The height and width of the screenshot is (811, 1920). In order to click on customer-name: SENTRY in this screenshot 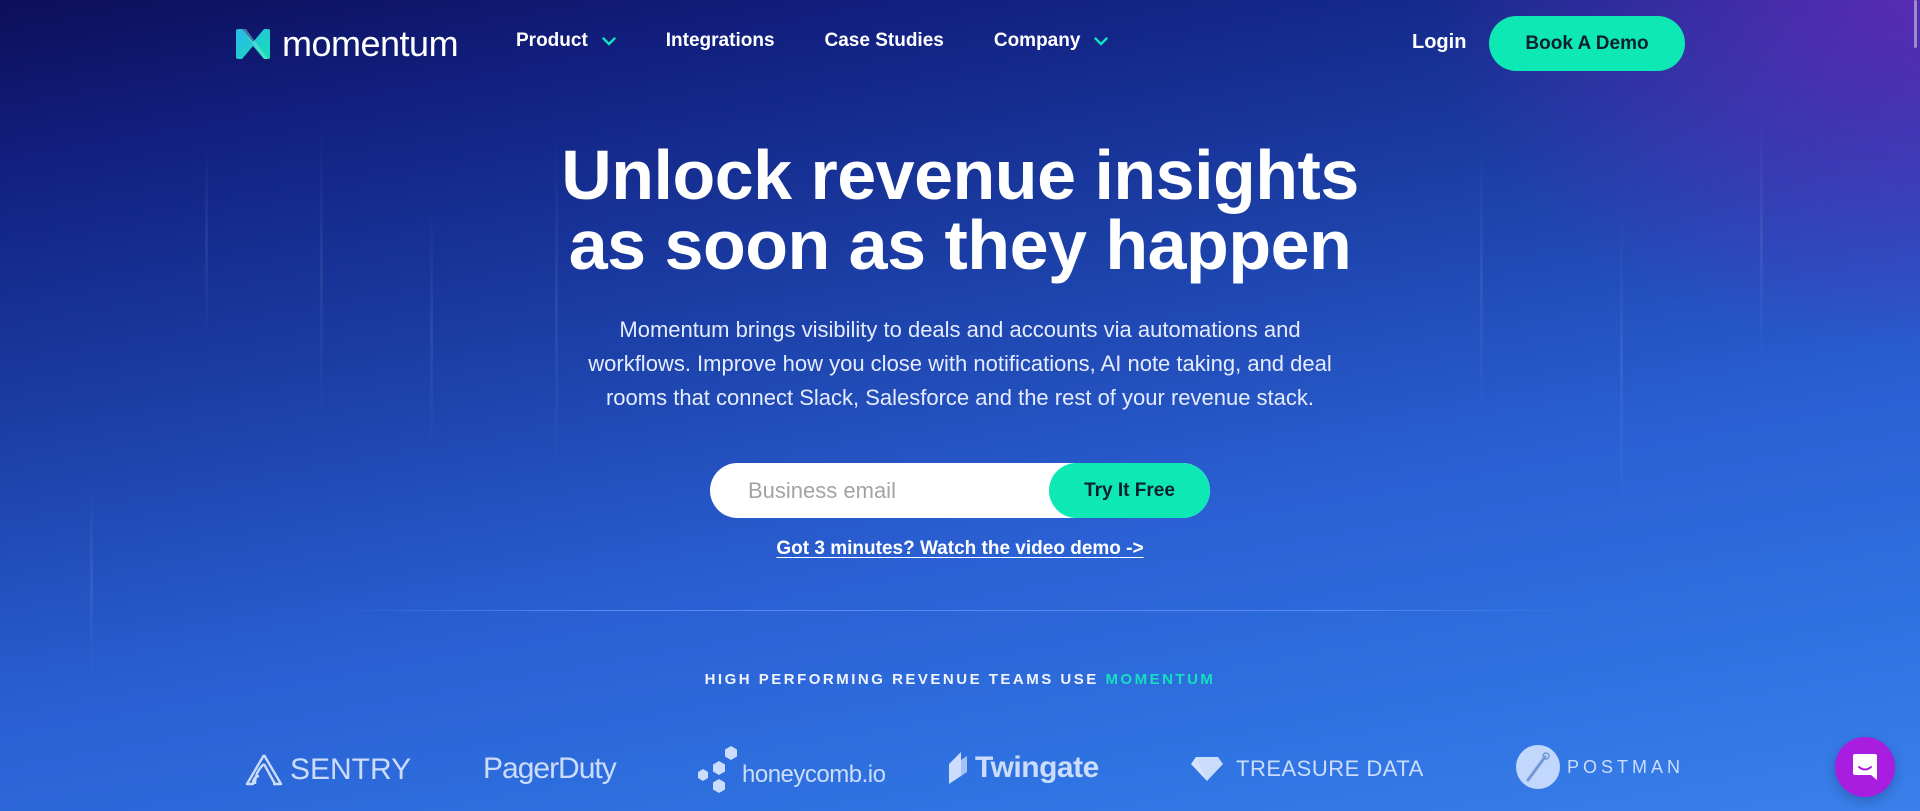, I will do `click(351, 769)`.